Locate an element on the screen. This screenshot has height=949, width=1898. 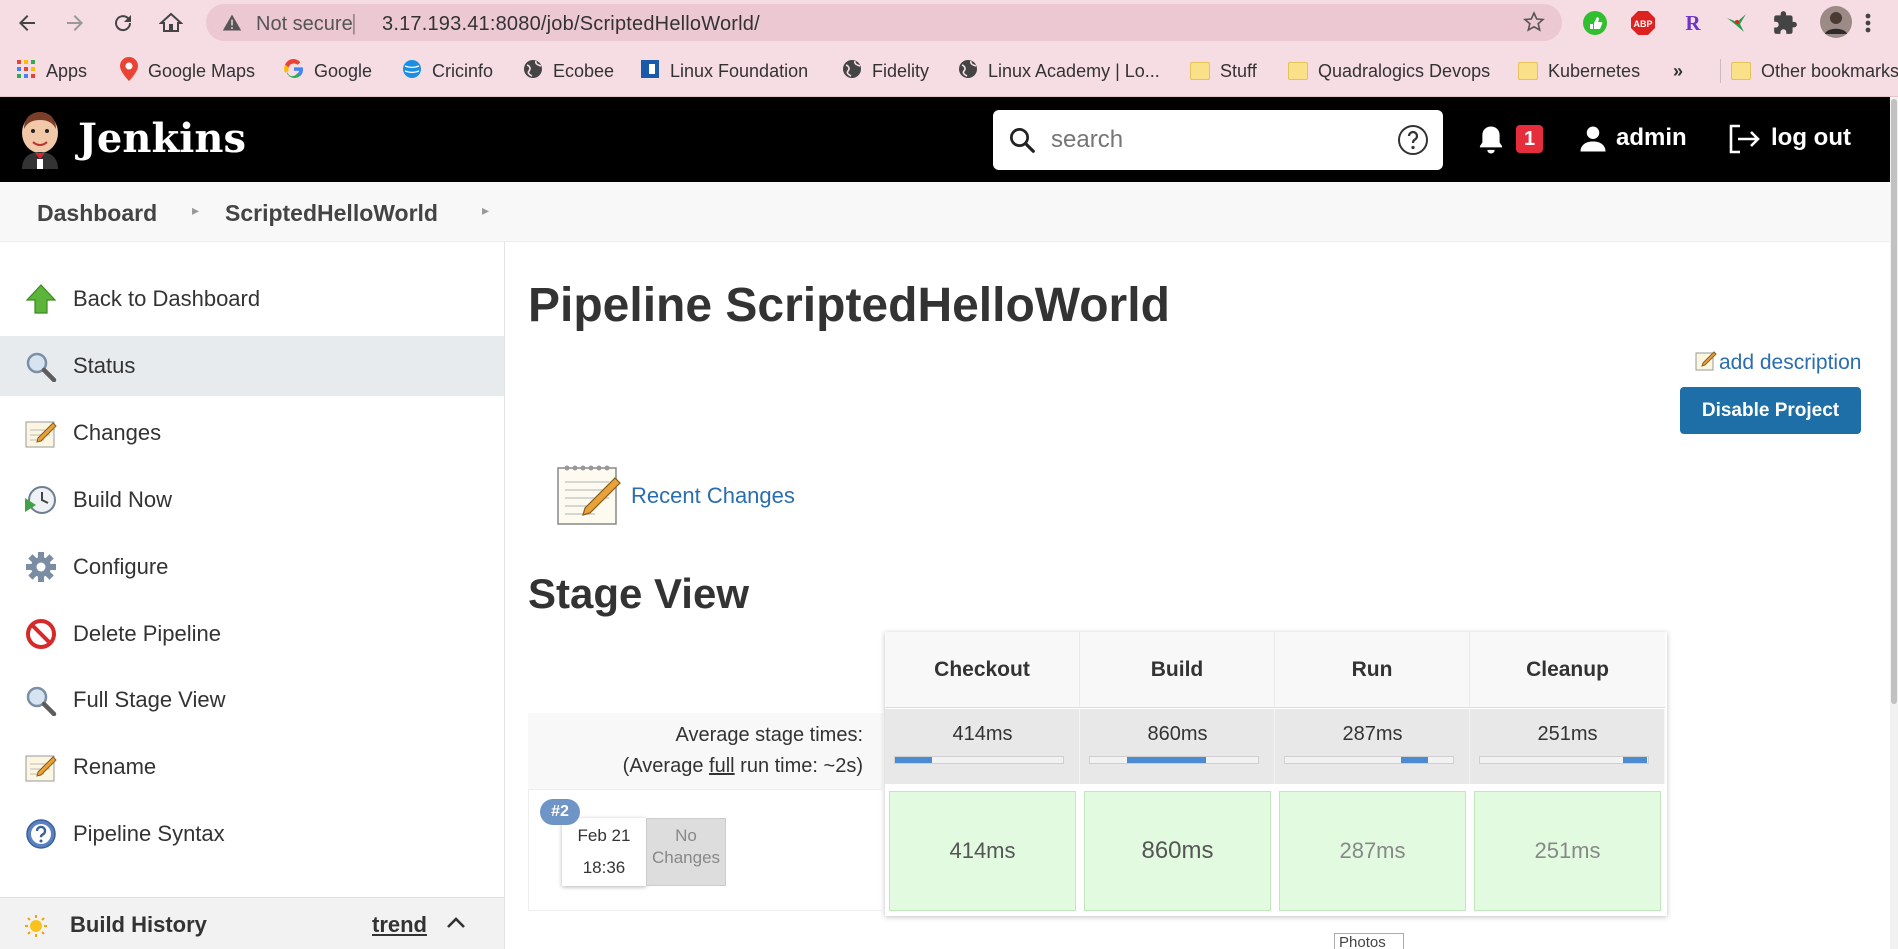
adblock-icon: ABP is located at coordinates (1643, 23).